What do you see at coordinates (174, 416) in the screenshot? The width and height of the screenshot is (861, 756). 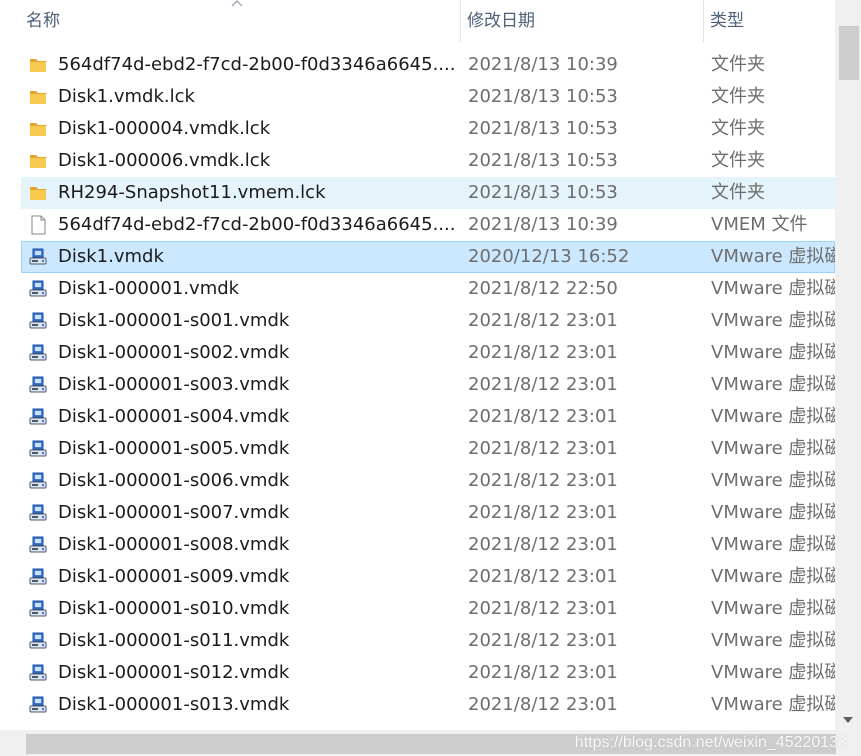 I see `file-name: Disk1-000001-s004.vmdk` at bounding box center [174, 416].